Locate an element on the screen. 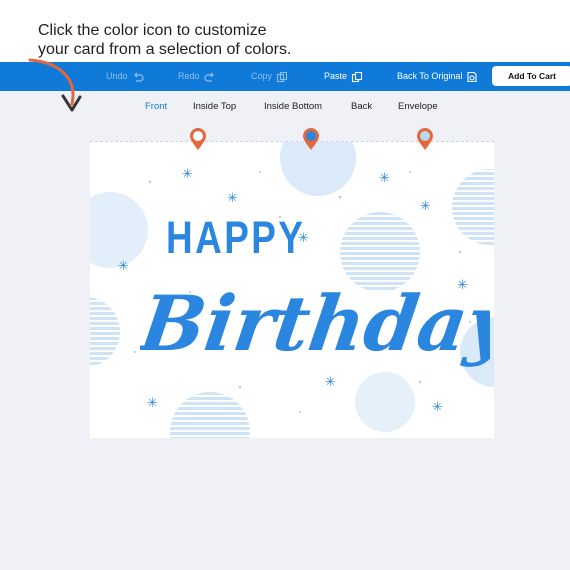 This screenshot has height=570, width=570. add-to-cart-button: Add To Cart is located at coordinates (531, 76).